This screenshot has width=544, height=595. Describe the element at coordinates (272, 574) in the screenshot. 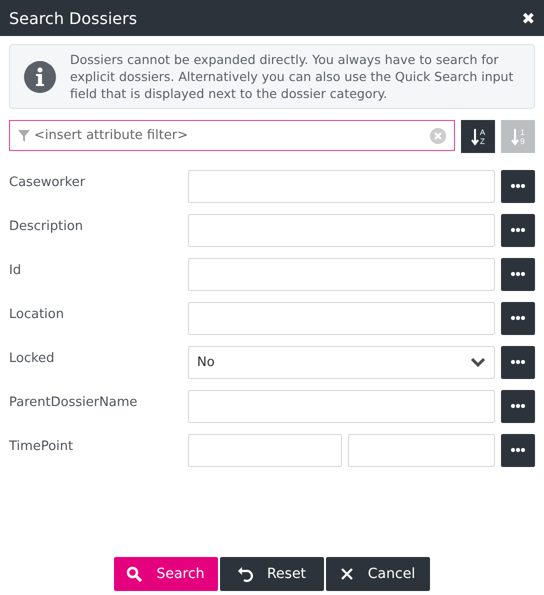

I see `reset-button: Reset` at that location.